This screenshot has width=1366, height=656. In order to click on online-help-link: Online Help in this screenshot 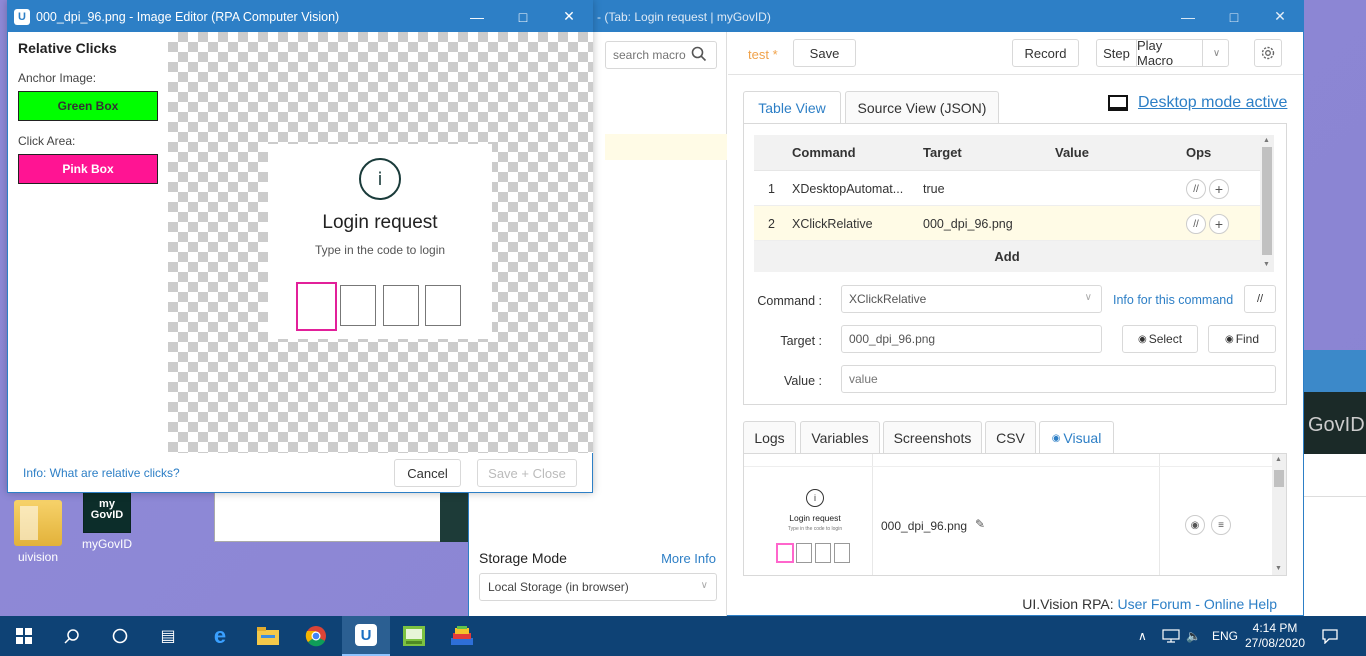, I will do `click(1240, 604)`.